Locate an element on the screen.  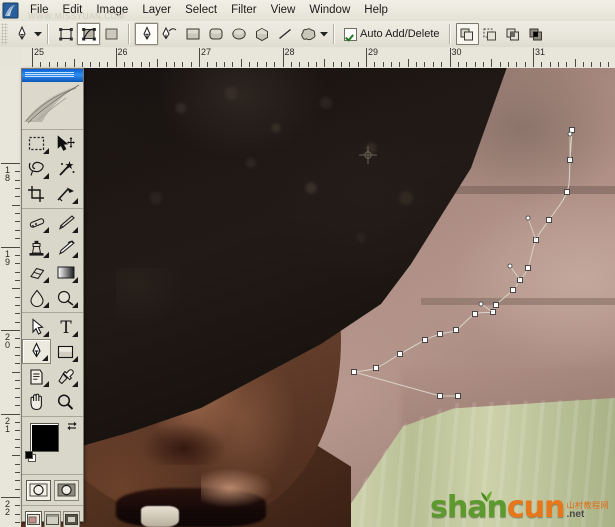
mode-shape-layers-button is located at coordinates (65, 34).